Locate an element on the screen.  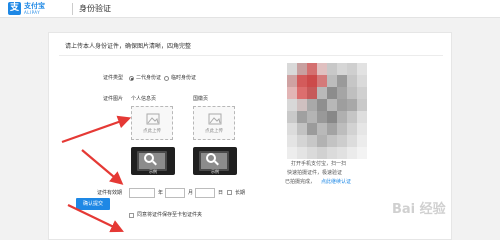
year-unit: 年 is located at coordinates (161, 193).